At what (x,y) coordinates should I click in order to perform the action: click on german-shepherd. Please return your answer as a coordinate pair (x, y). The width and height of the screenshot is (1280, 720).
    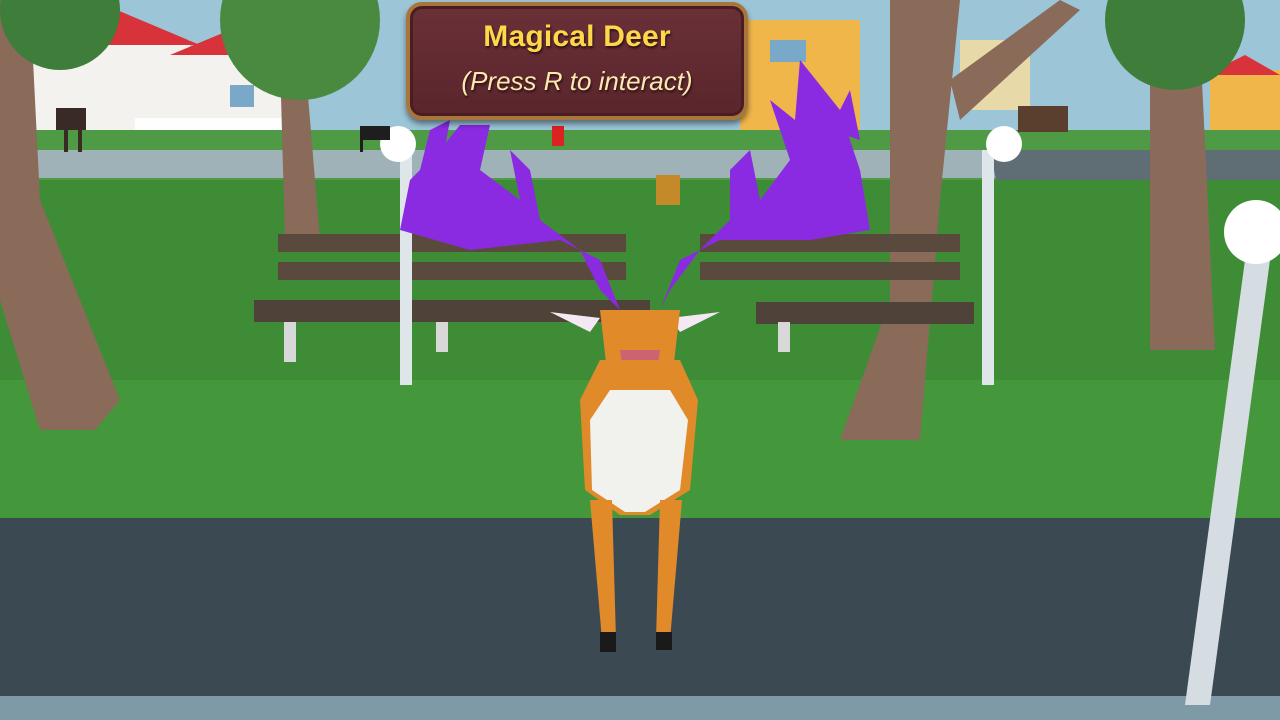
    Looking at the image, I should click on (668, 190).